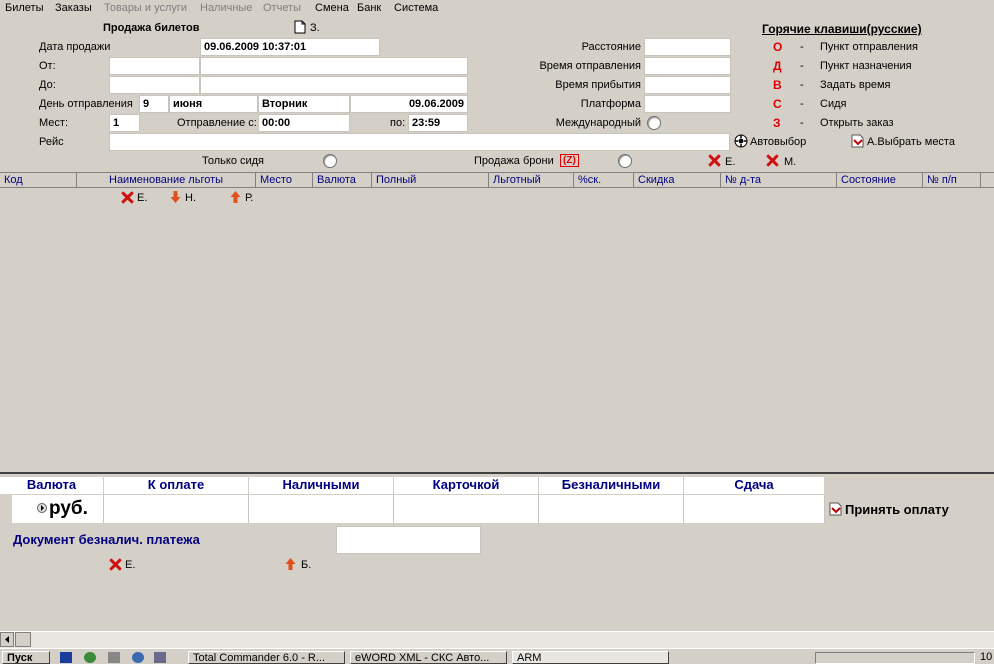 This screenshot has width=994, height=664. Describe the element at coordinates (115, 564) in the screenshot. I see `payment-delete-icon` at that location.